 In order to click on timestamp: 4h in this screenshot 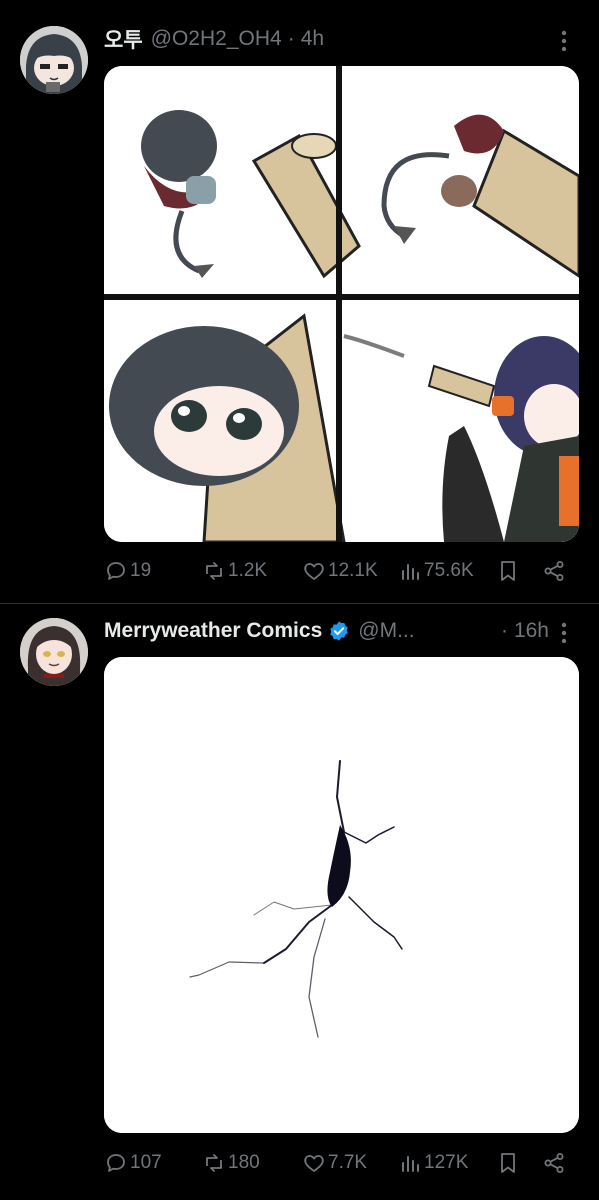, I will do `click(312, 39)`.